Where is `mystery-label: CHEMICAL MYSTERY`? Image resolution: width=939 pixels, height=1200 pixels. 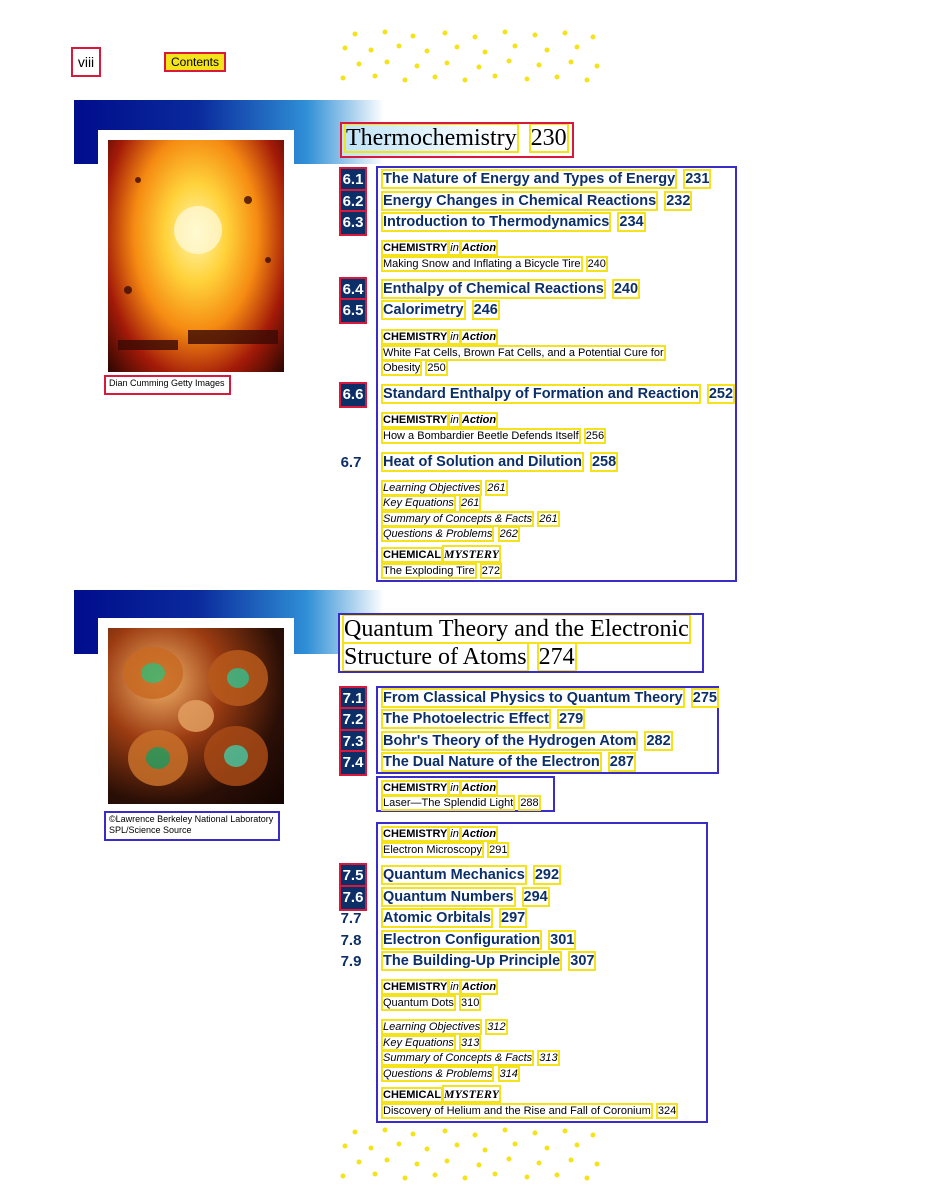
mystery-label: CHEMICAL MYSTERY is located at coordinates (441, 554).